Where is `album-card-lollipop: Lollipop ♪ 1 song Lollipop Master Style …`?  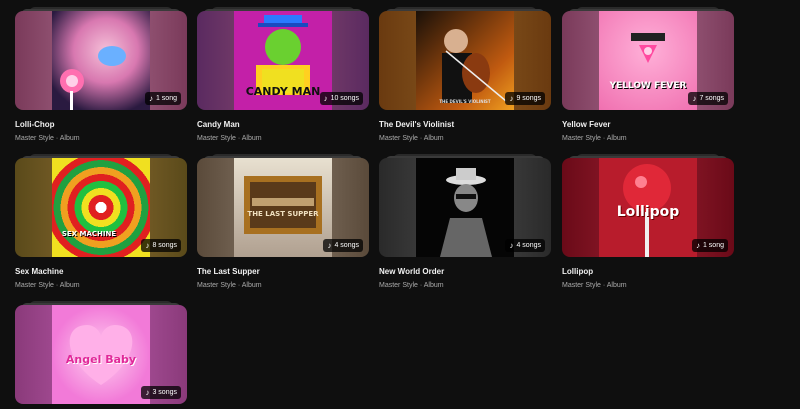
album-card-lollipop: Lollipop ♪ 1 song Lollipop Master Style … is located at coordinates (648, 221).